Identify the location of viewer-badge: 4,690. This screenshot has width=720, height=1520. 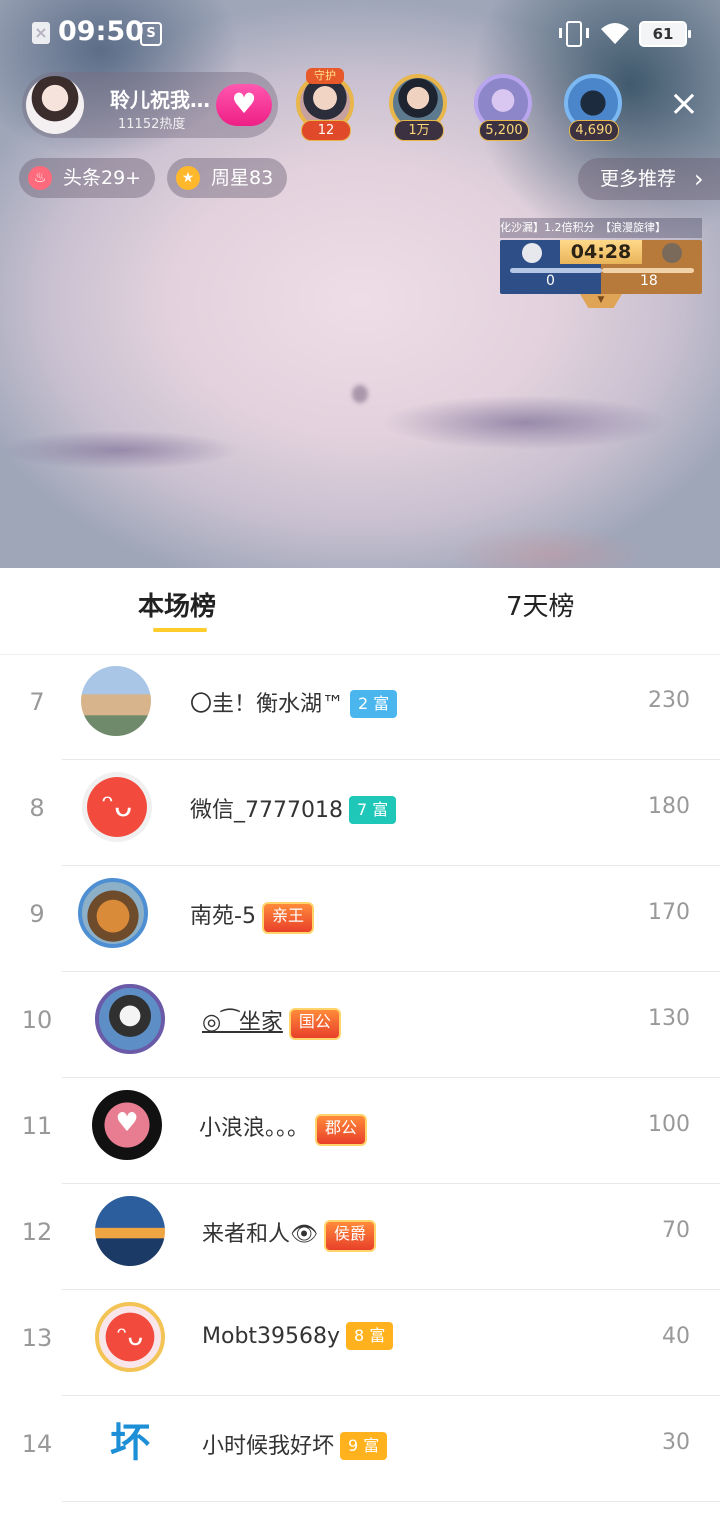
(594, 130).